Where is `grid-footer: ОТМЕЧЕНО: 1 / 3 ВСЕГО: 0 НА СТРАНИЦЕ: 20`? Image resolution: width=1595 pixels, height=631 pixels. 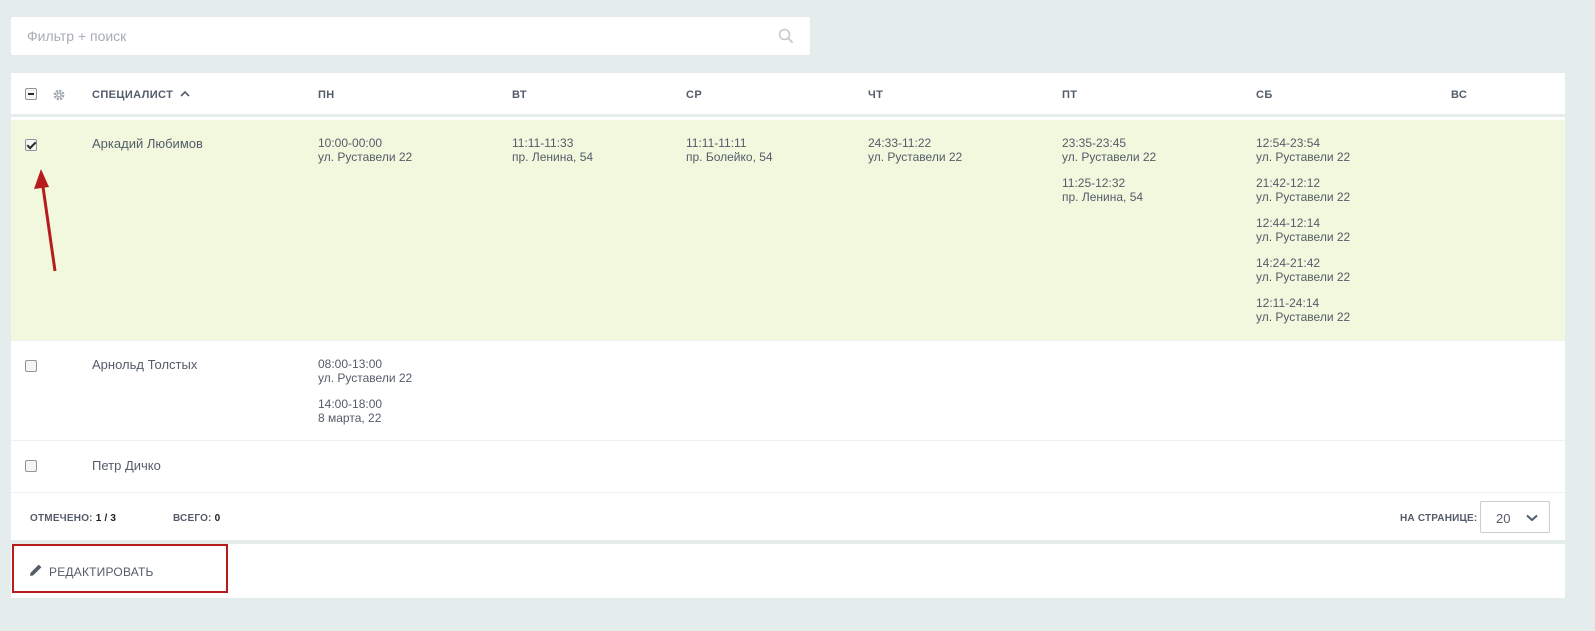
grid-footer: ОТМЕЧЕНО: 1 / 3 ВСЕГО: 0 НА СТРАНИЦЕ: 20 is located at coordinates (788, 516).